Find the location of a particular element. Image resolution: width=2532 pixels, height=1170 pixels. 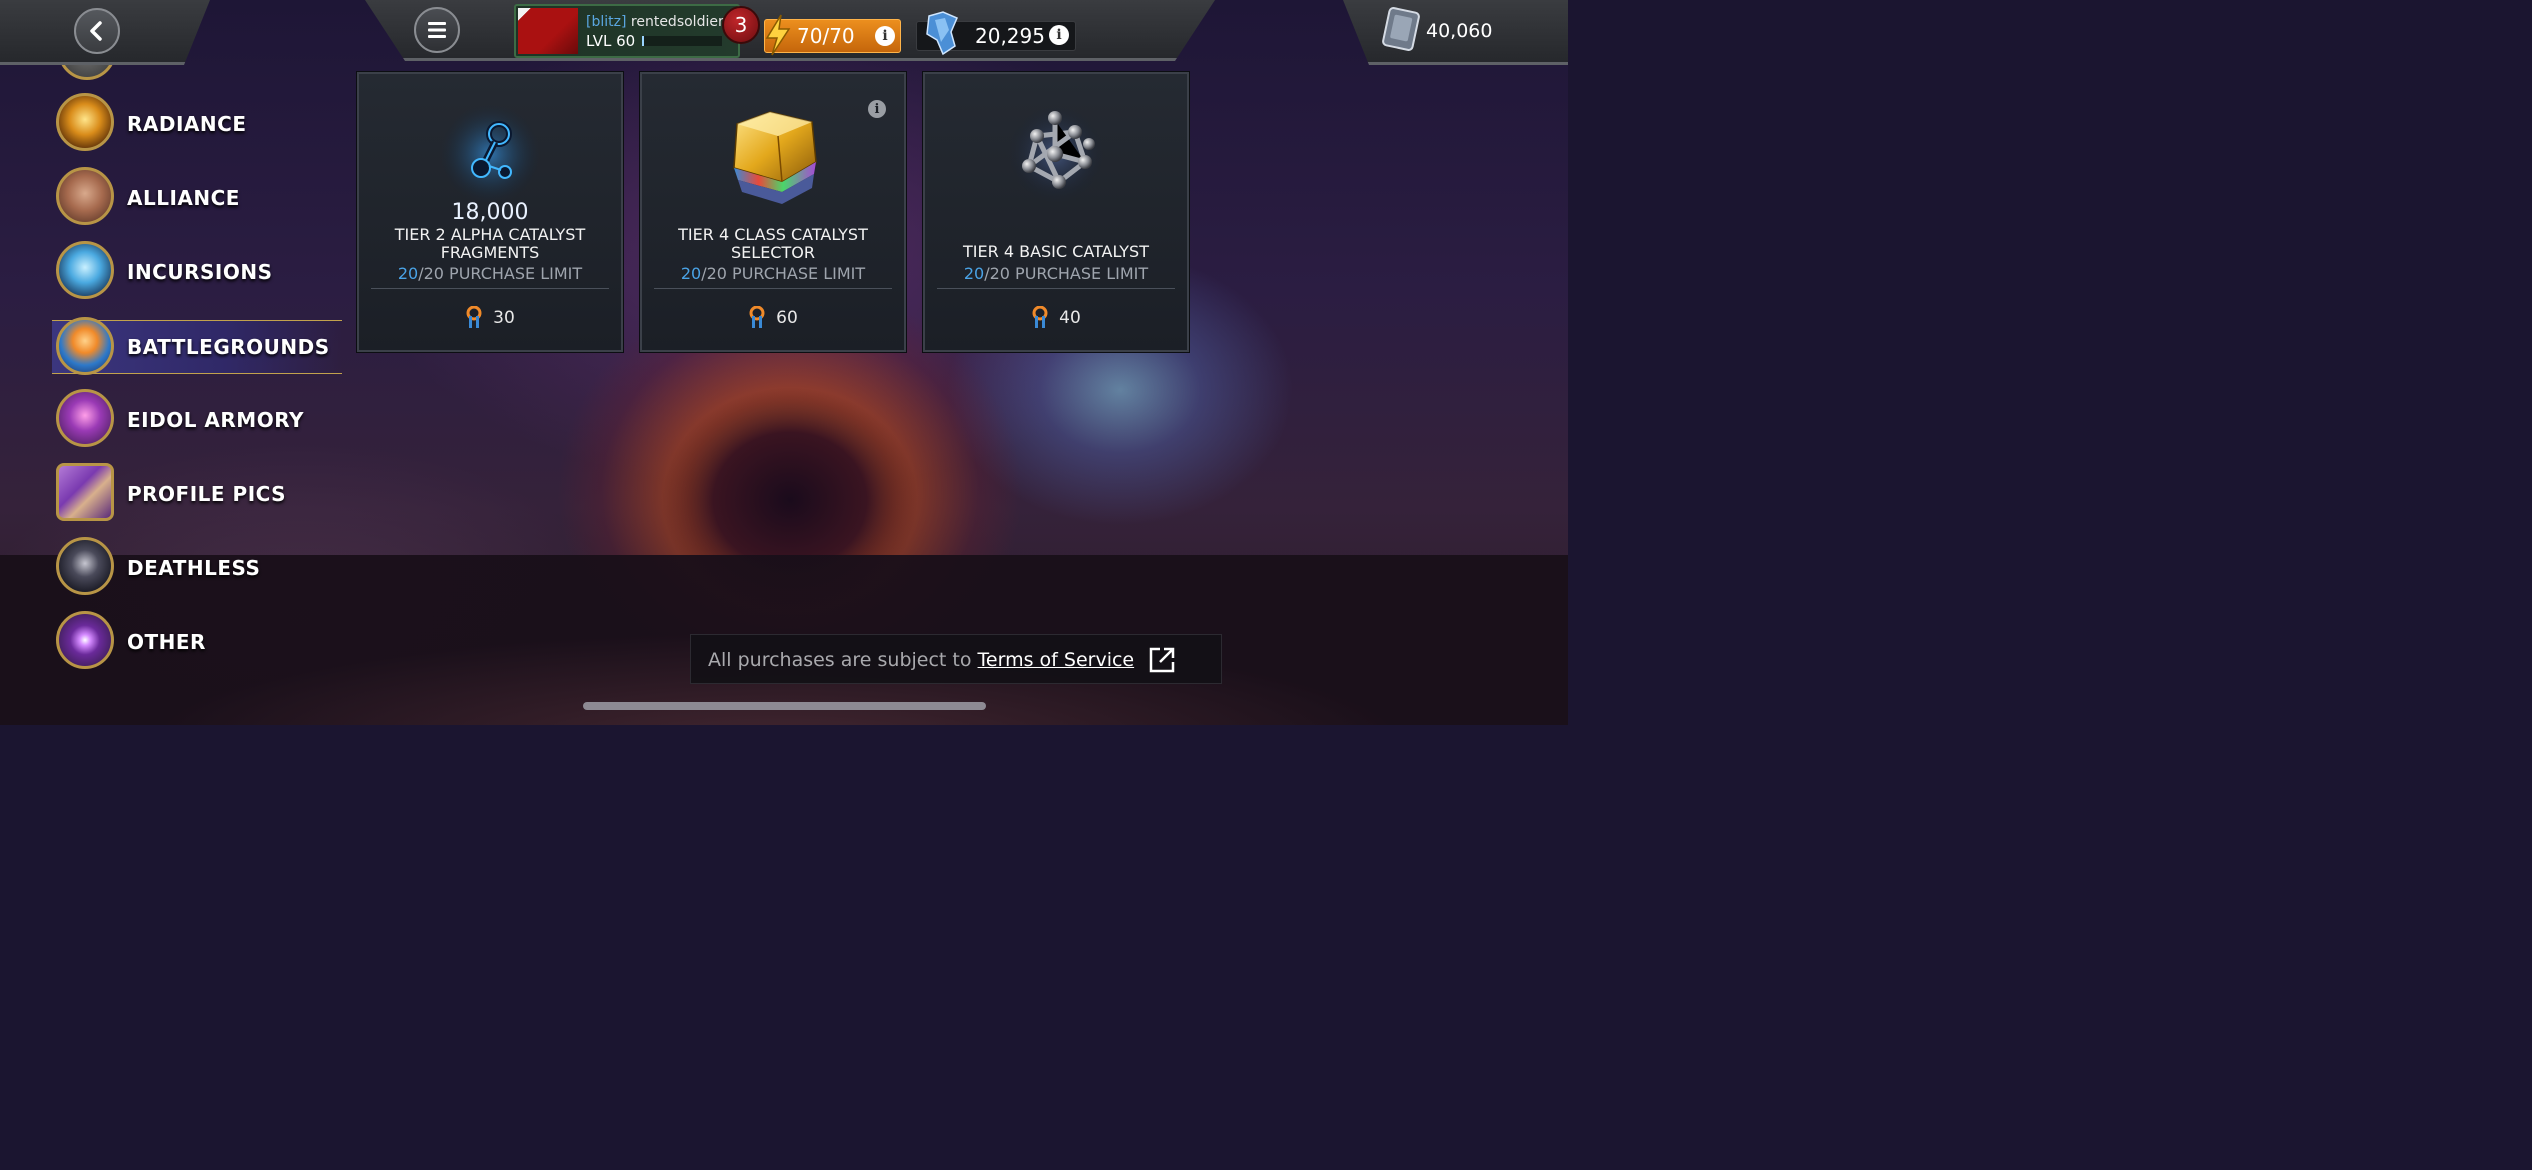

sidebar-item-label: ALLIANCE is located at coordinates (183, 198).